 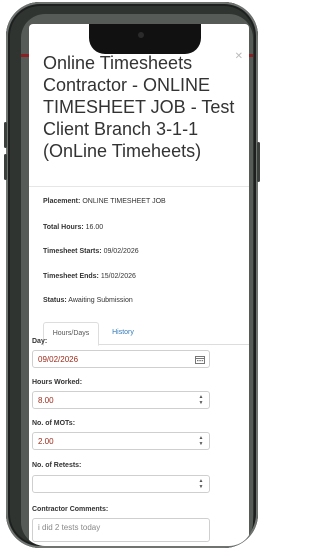 What do you see at coordinates (55, 300) in the screenshot?
I see `status-label: Status:` at bounding box center [55, 300].